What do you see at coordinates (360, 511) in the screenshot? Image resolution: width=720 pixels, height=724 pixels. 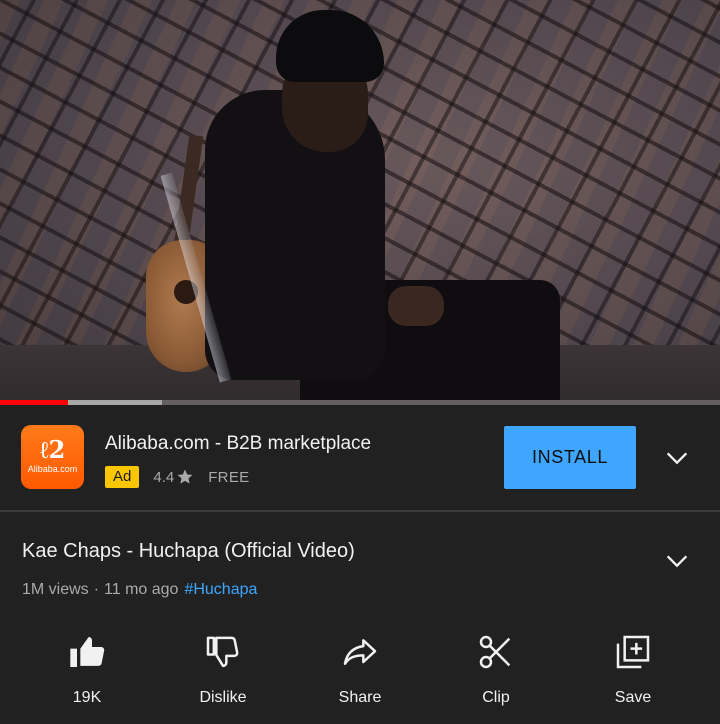 I see `divider` at bounding box center [360, 511].